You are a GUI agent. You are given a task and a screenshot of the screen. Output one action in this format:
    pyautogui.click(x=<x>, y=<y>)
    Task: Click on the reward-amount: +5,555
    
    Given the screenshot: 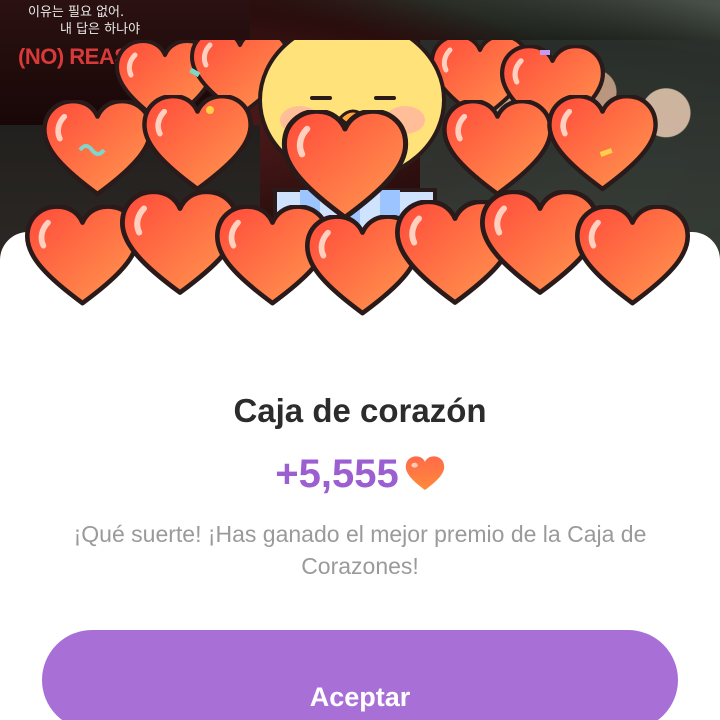 What is the action you would take?
    pyautogui.click(x=337, y=474)
    